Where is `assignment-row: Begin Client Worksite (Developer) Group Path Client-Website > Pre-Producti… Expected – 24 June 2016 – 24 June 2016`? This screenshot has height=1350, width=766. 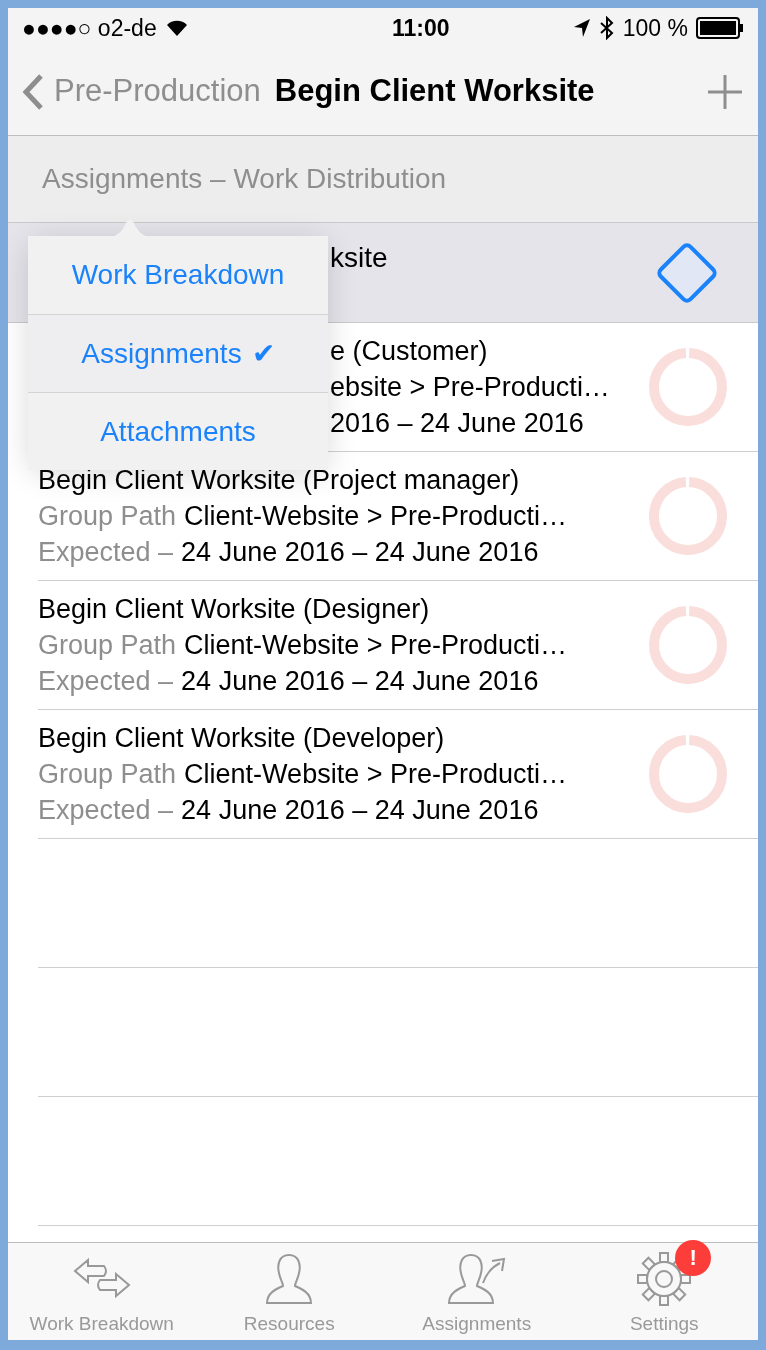
assignment-row: Begin Client Worksite (Developer) Group Path Client-Website > Pre-Producti… Expected – 24 June 2016 – 24 June 2016 is located at coordinates (398, 774).